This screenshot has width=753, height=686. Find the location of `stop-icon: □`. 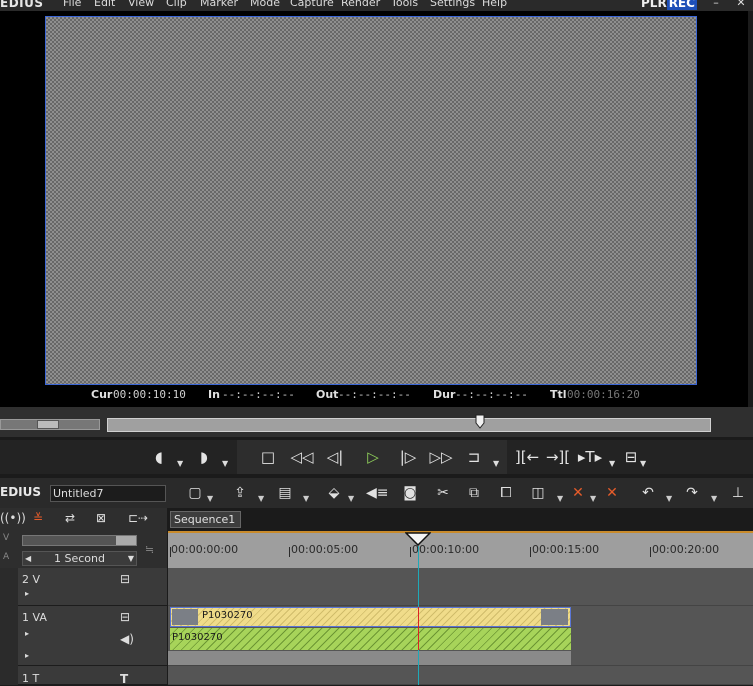

stop-icon: □ is located at coordinates (268, 457).